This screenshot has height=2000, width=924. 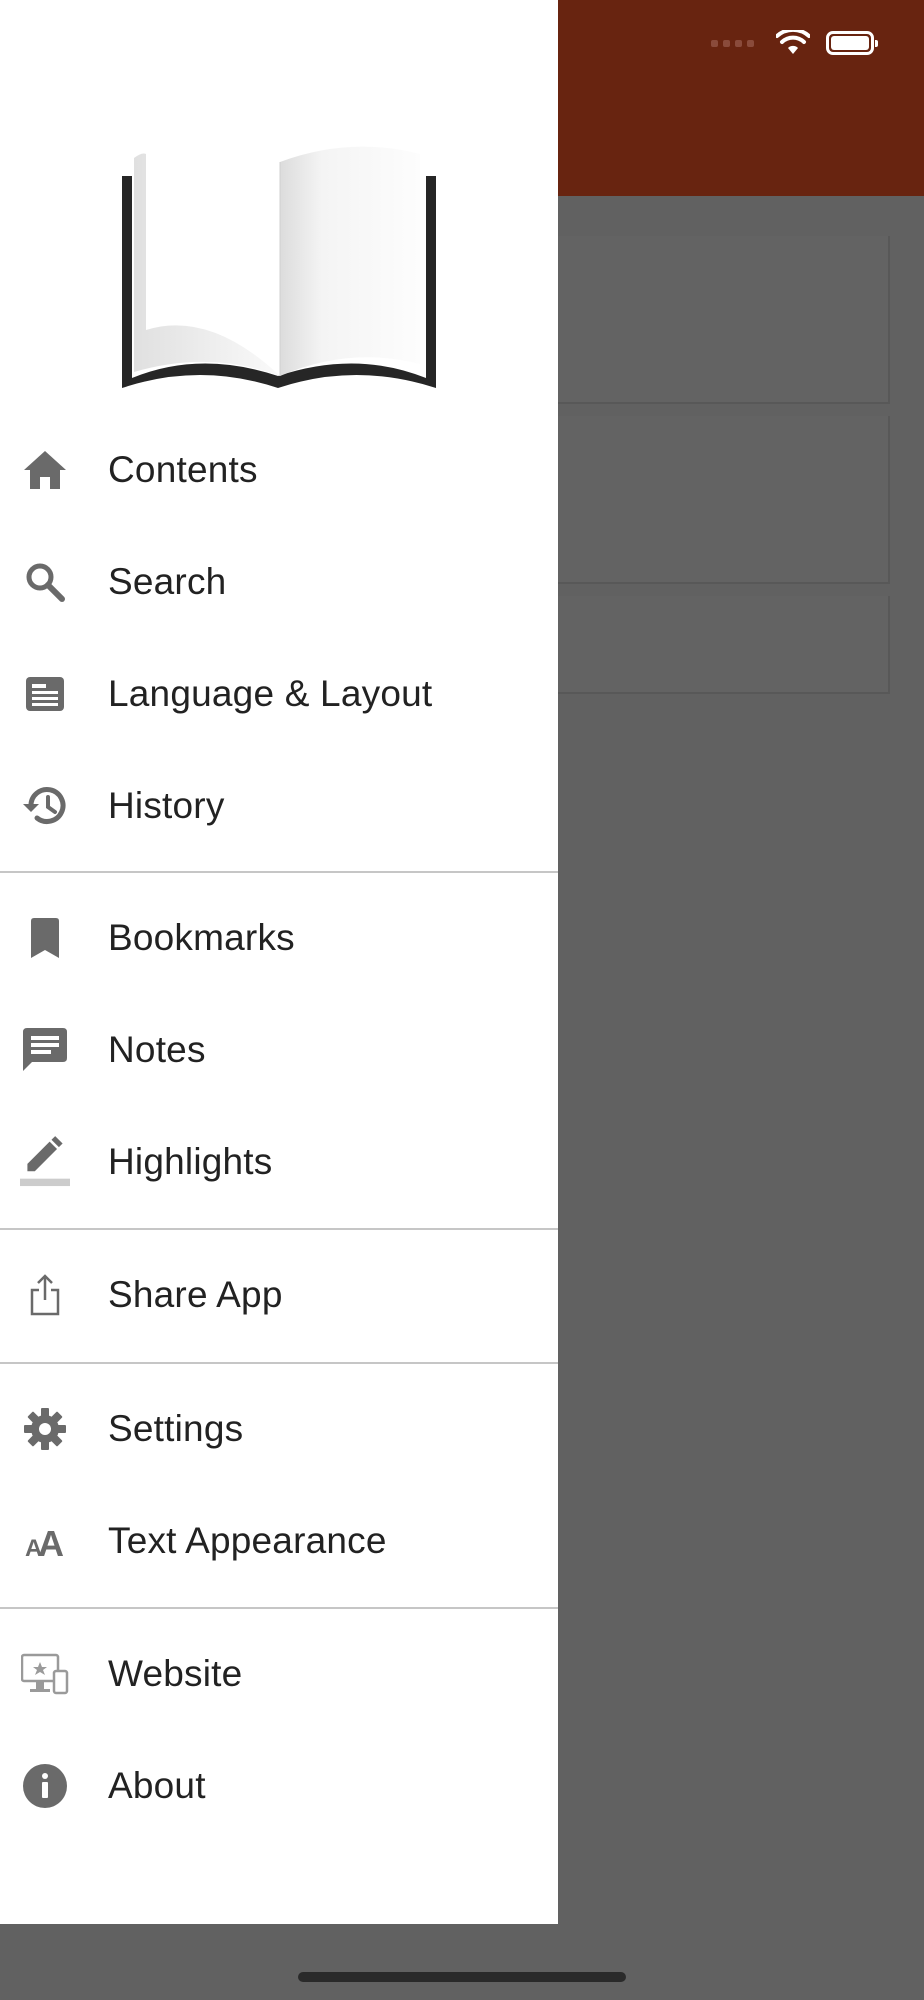 What do you see at coordinates (279, 1786) in the screenshot?
I see `menu-item-about: About` at bounding box center [279, 1786].